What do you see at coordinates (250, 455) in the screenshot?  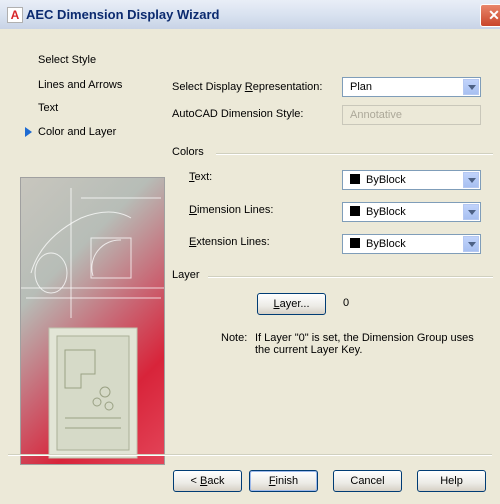 I see `footer-divider` at bounding box center [250, 455].